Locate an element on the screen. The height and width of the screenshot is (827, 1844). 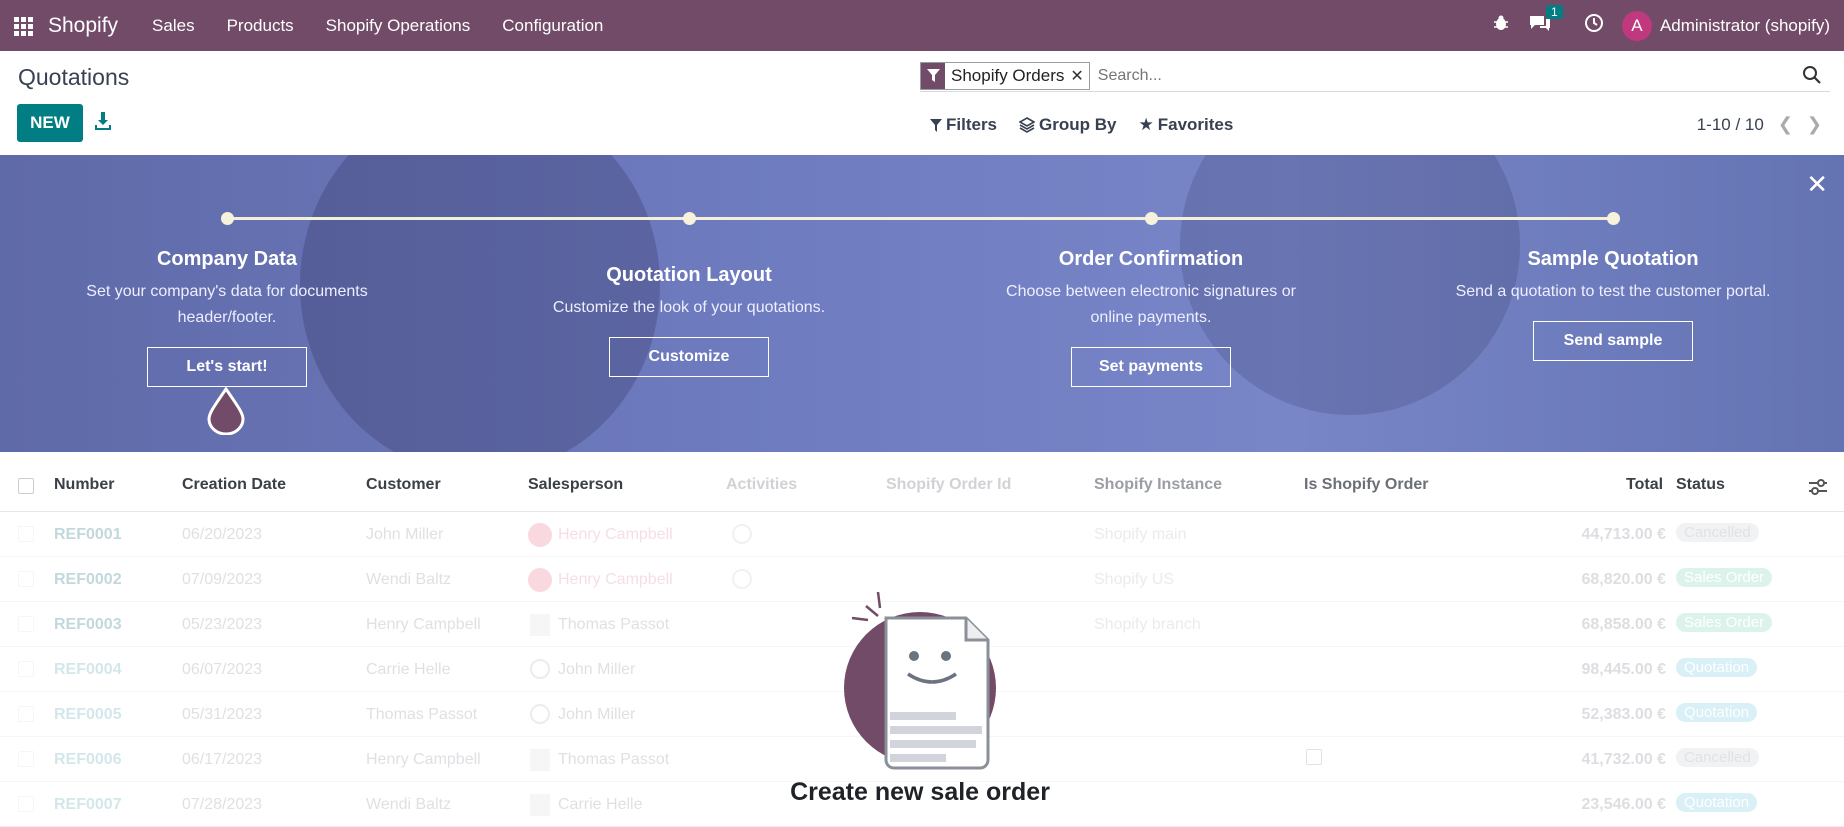
search-bar: Shopify Orders ✕ is located at coordinates (1375, 76).